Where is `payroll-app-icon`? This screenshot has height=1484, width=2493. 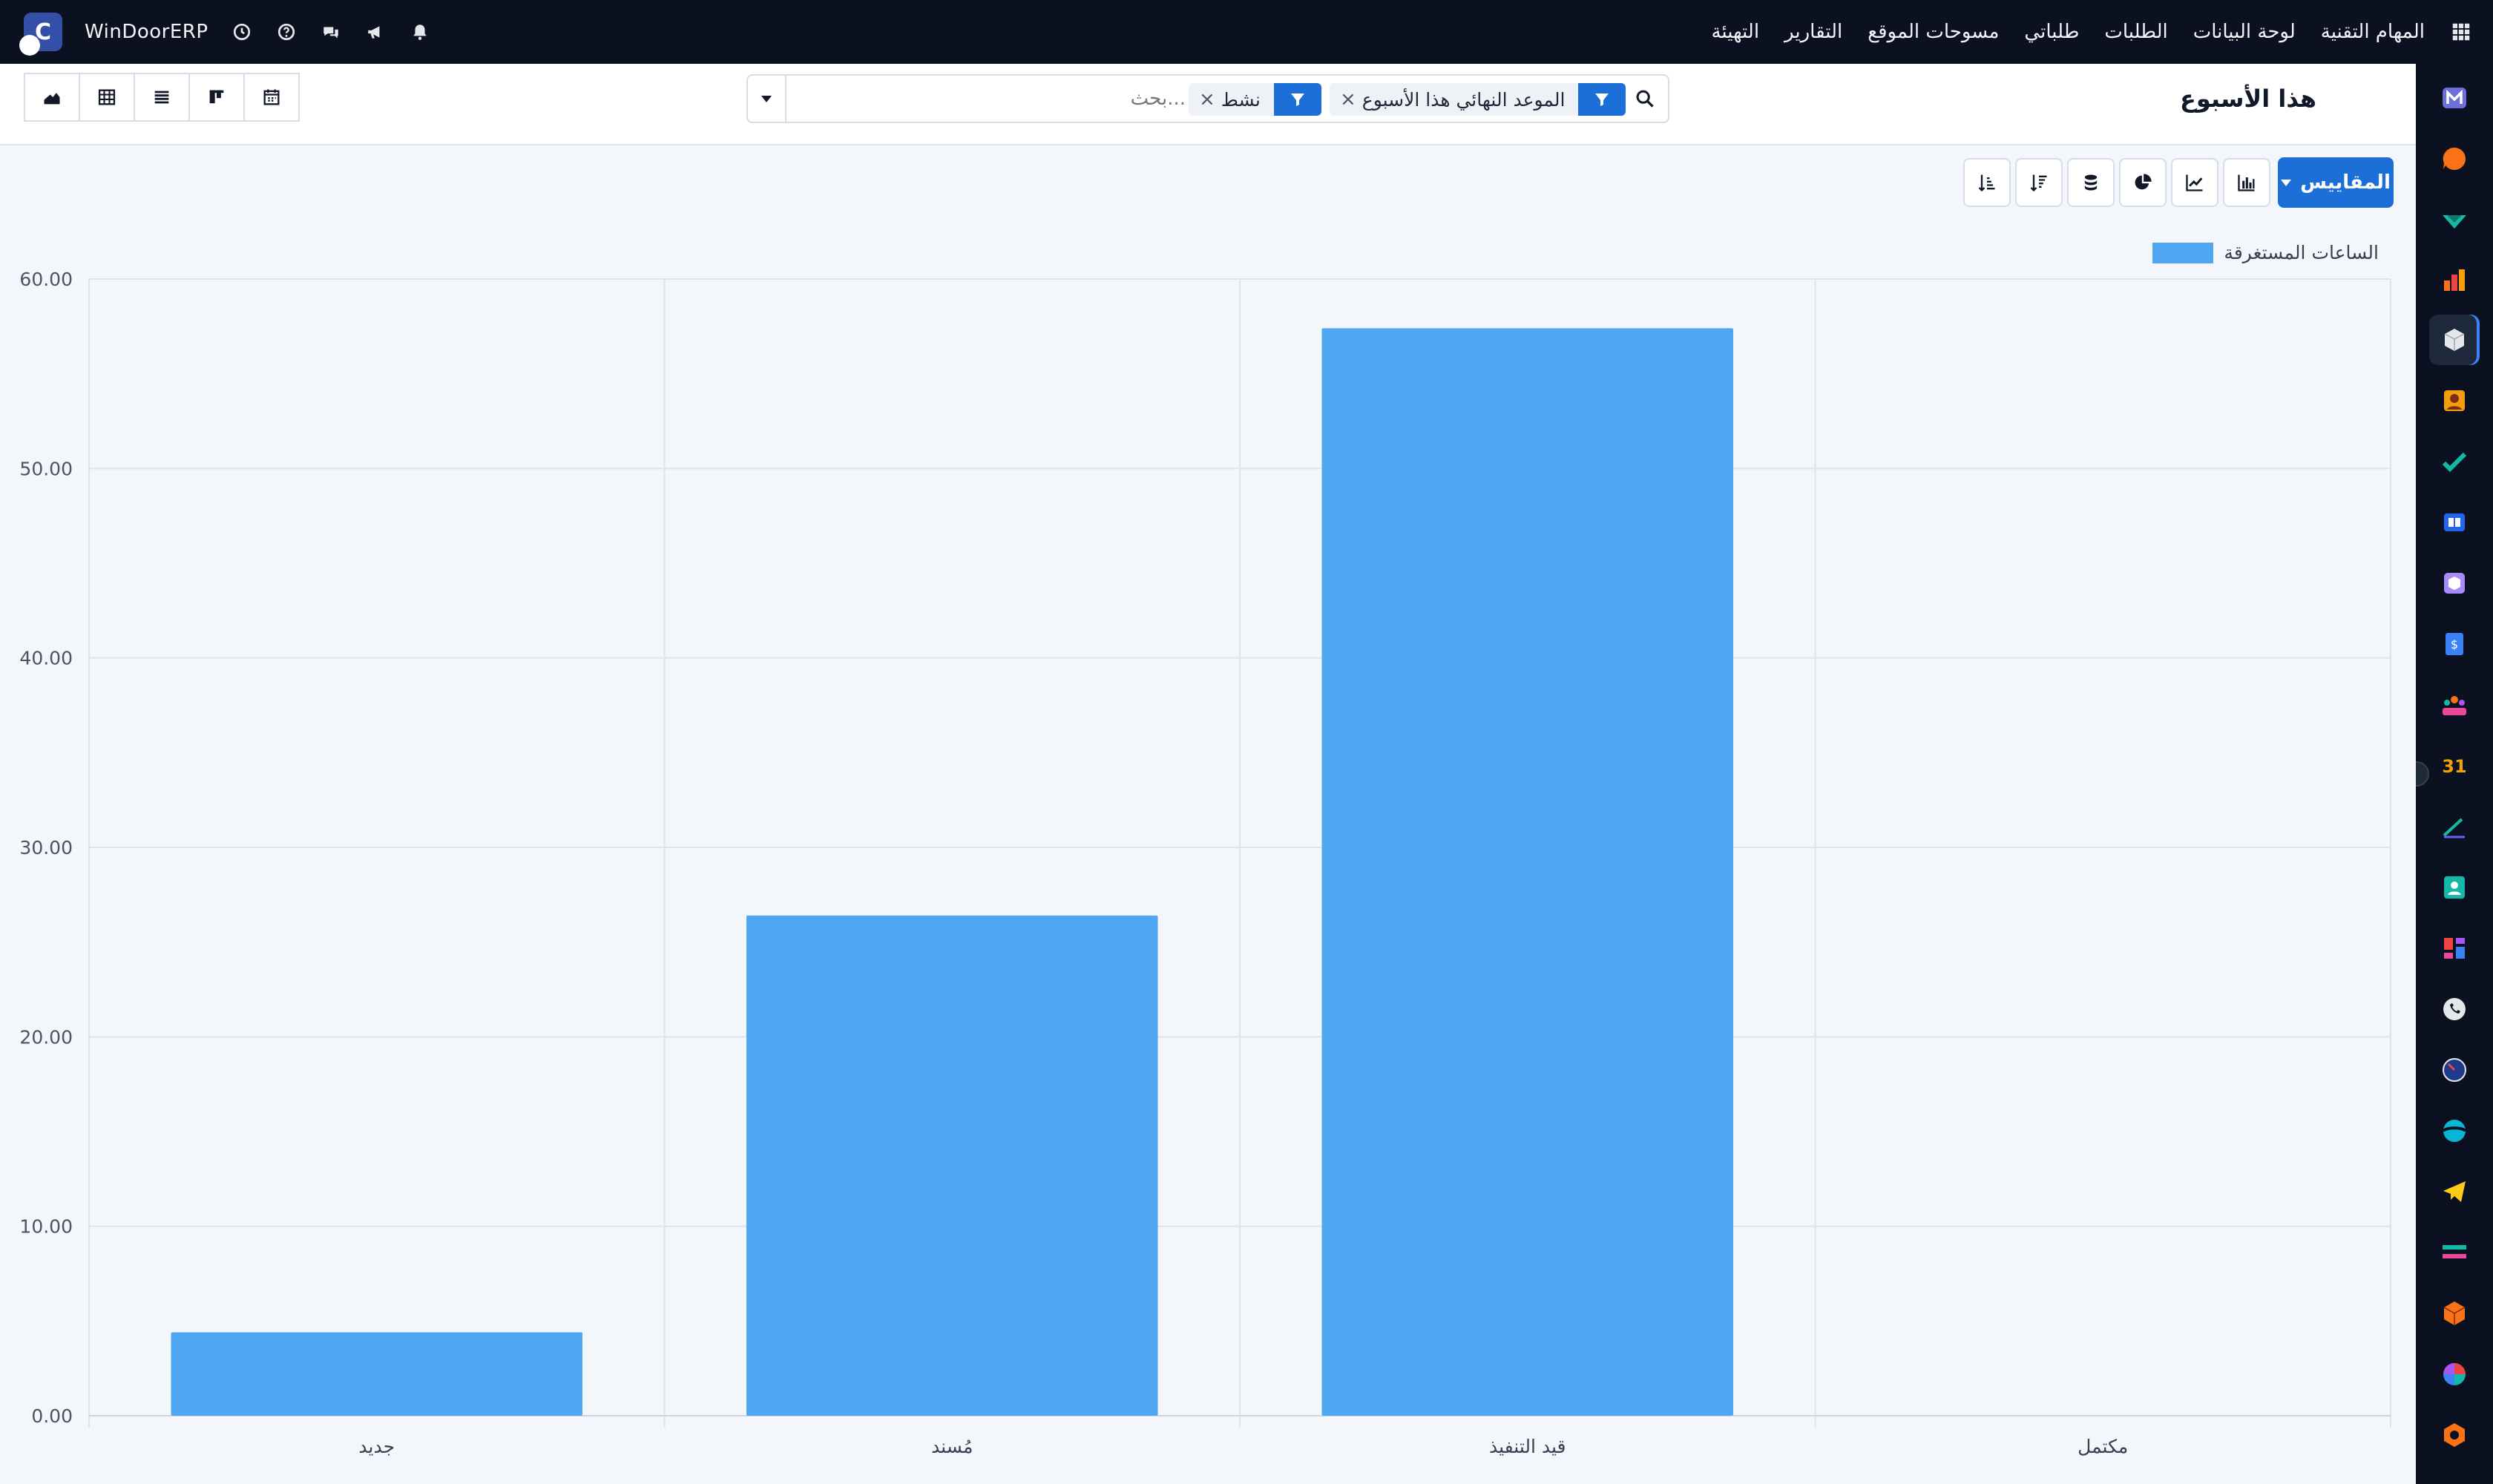
payroll-app-icon is located at coordinates (2454, 1252).